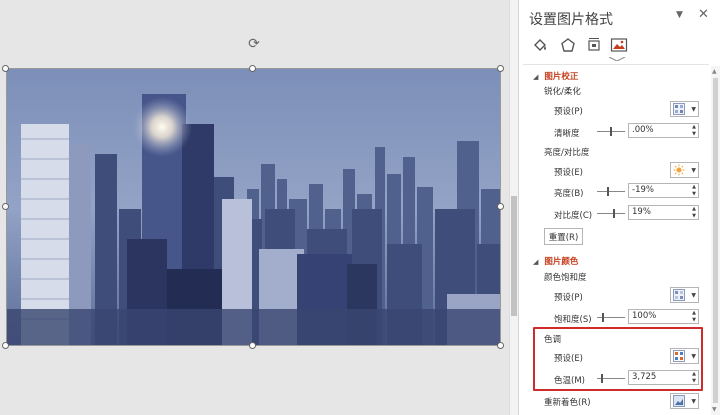  I want to click on saturation-spinbox: 100% ▲ ▼, so click(663, 316).